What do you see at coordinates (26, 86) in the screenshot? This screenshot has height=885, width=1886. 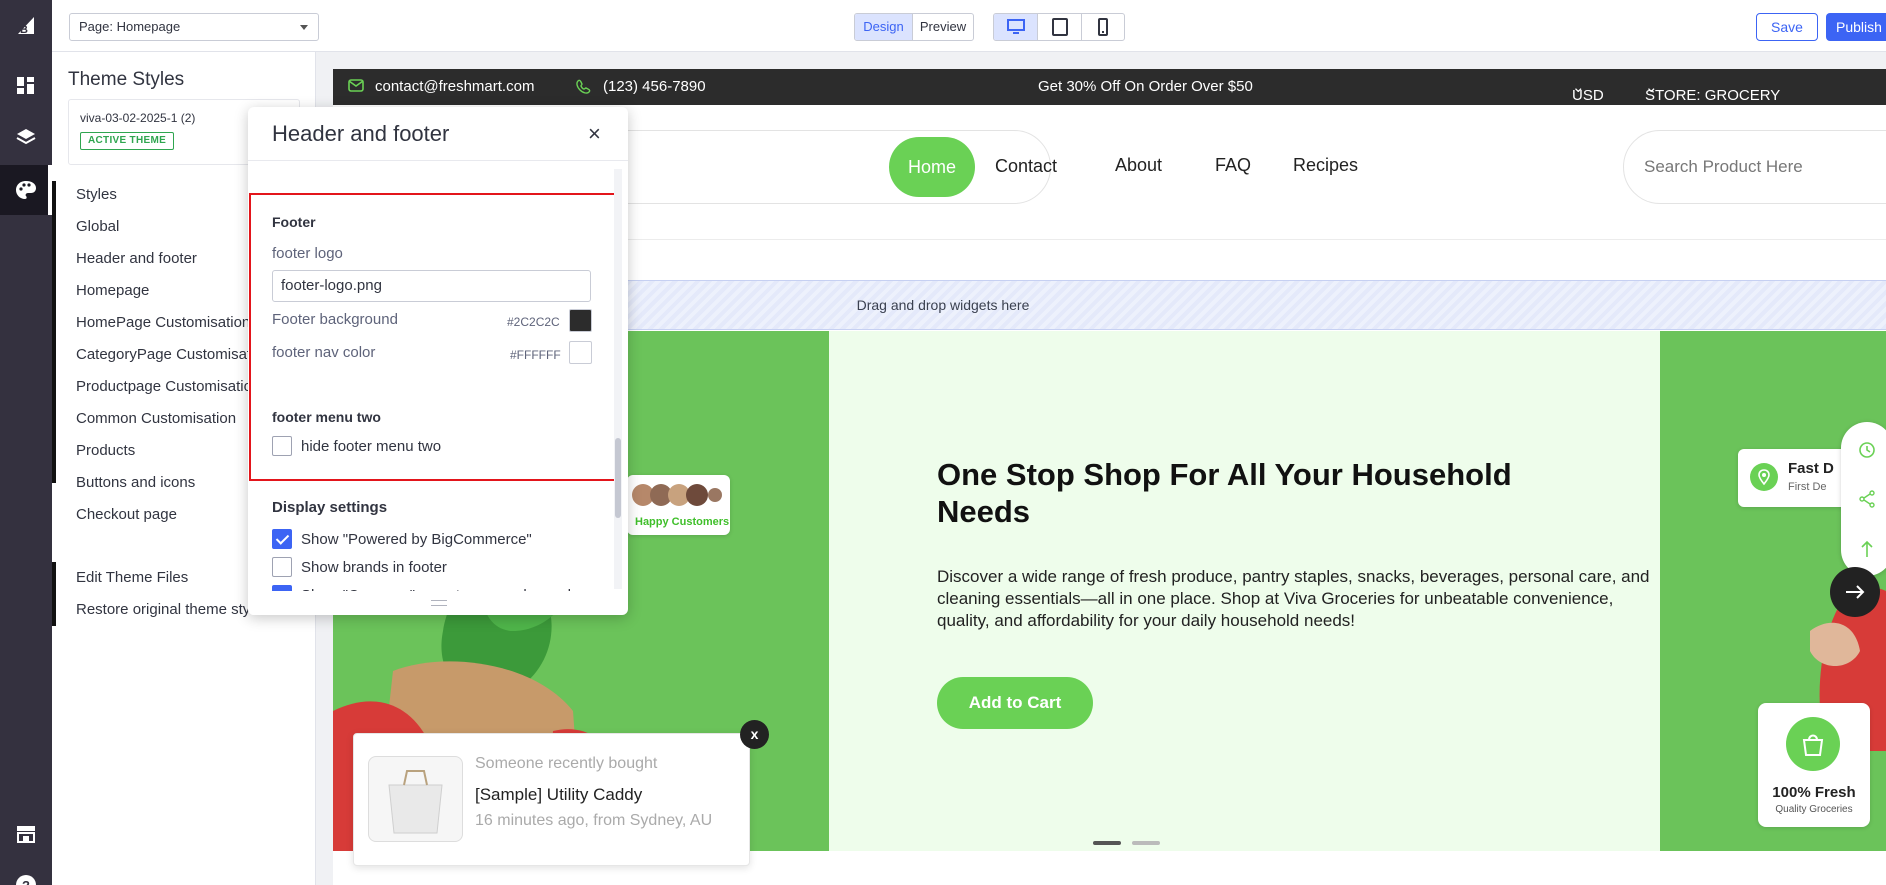 I see `dashboard-icon` at bounding box center [26, 86].